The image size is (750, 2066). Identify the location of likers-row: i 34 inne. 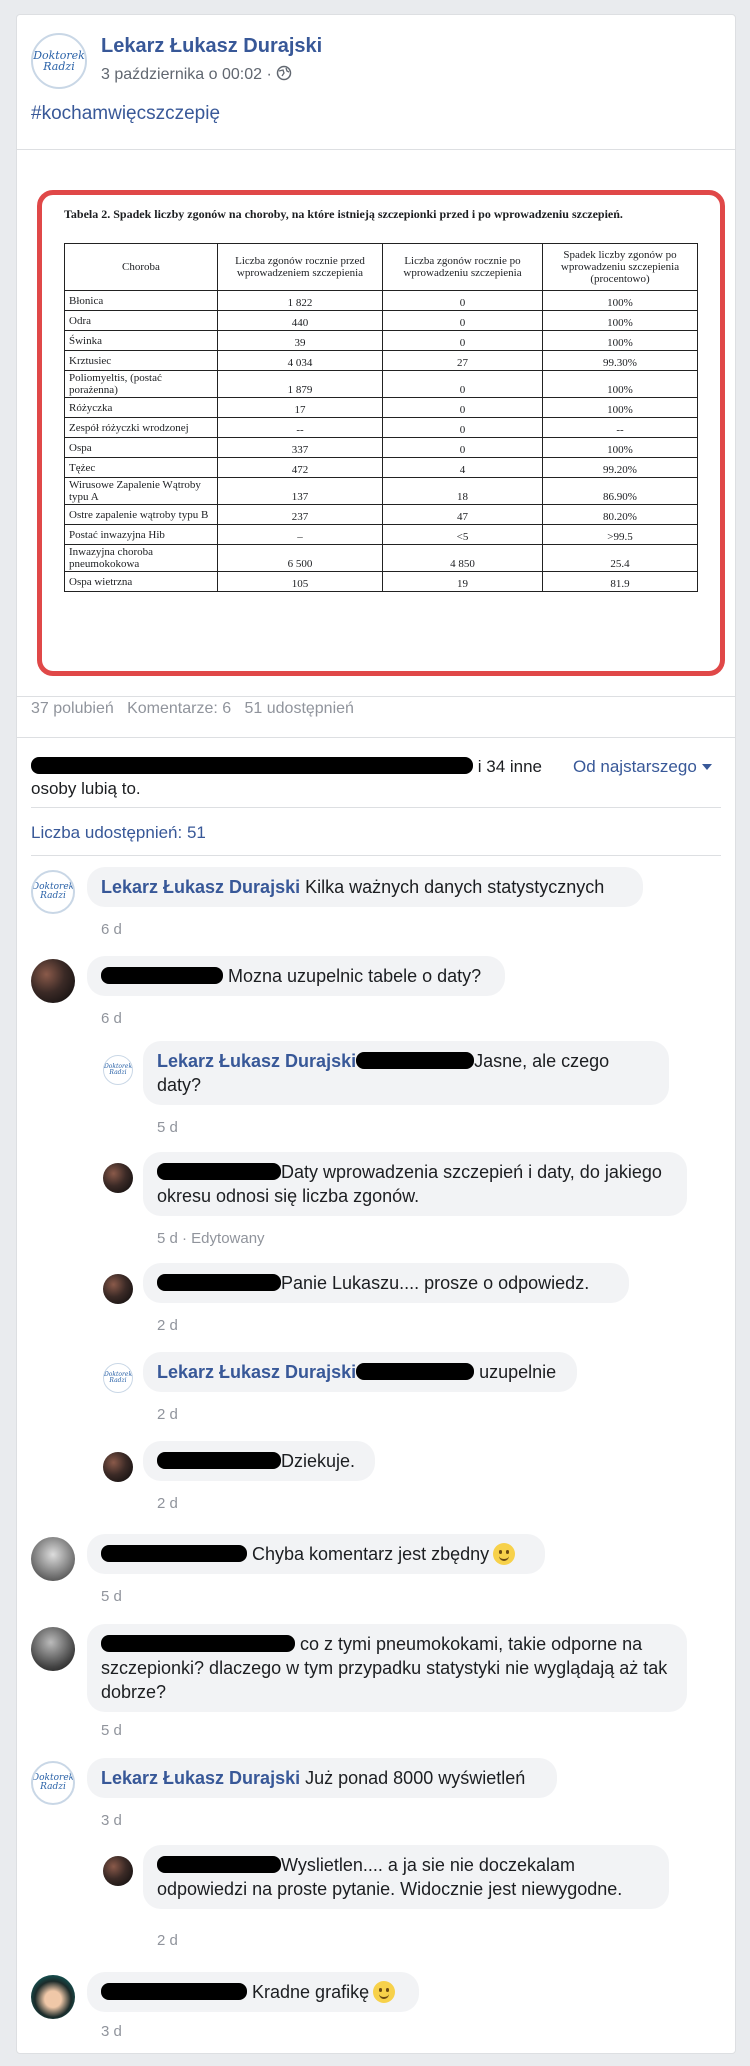
(286, 767).